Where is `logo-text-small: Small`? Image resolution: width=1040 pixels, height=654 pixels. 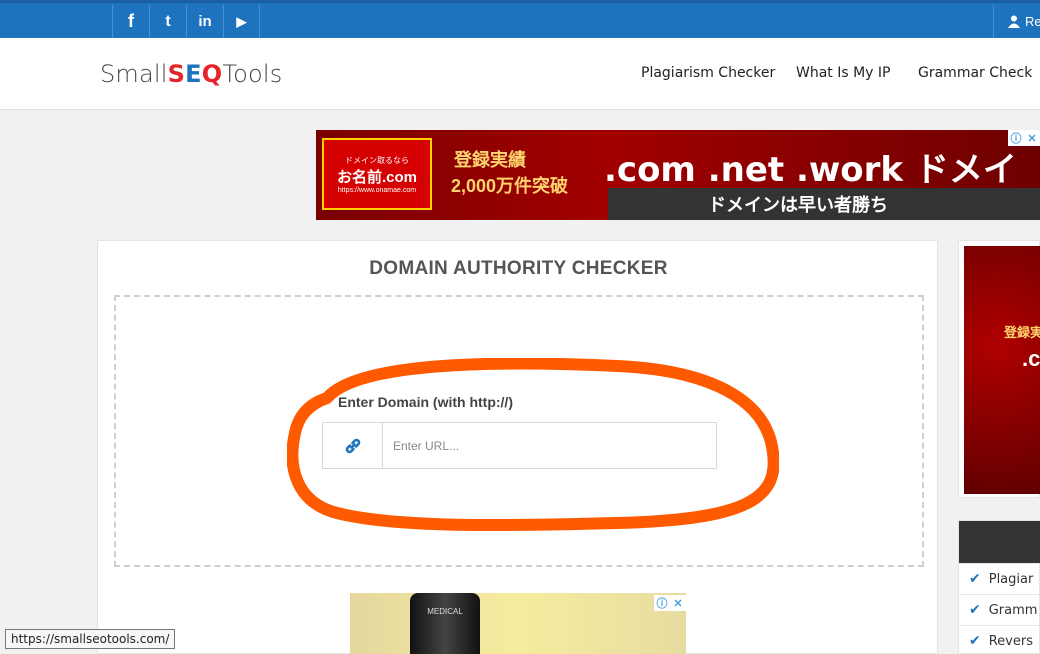 logo-text-small: Small is located at coordinates (134, 74).